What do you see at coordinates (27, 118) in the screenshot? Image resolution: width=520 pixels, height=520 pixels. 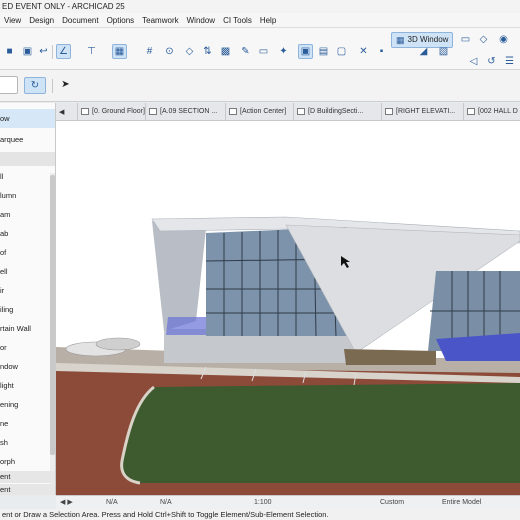 I see `tool-arrow: ow` at bounding box center [27, 118].